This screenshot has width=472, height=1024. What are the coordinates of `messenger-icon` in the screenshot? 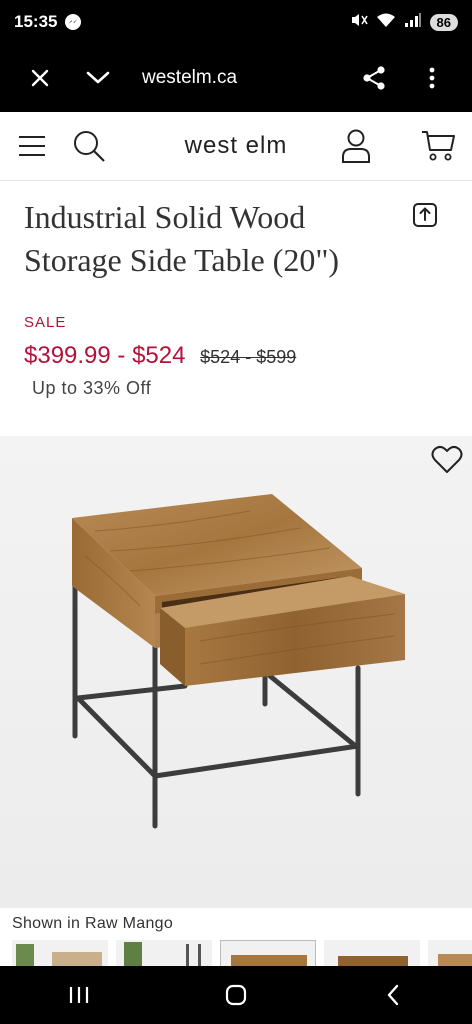 It's located at (73, 22).